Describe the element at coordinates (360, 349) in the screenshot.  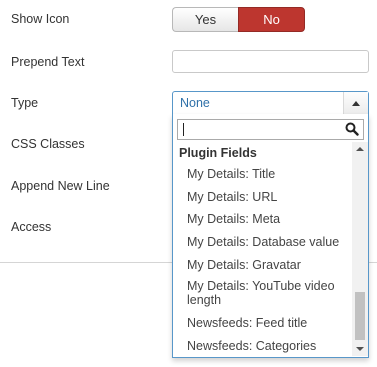
I see `scroll-down-icon` at that location.